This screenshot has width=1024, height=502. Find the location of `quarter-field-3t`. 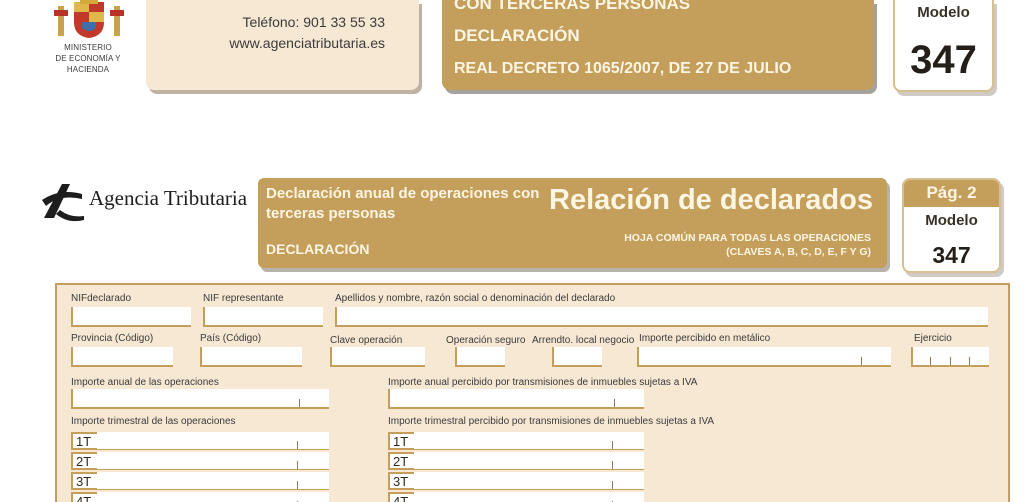

quarter-field-3t is located at coordinates (213, 481).